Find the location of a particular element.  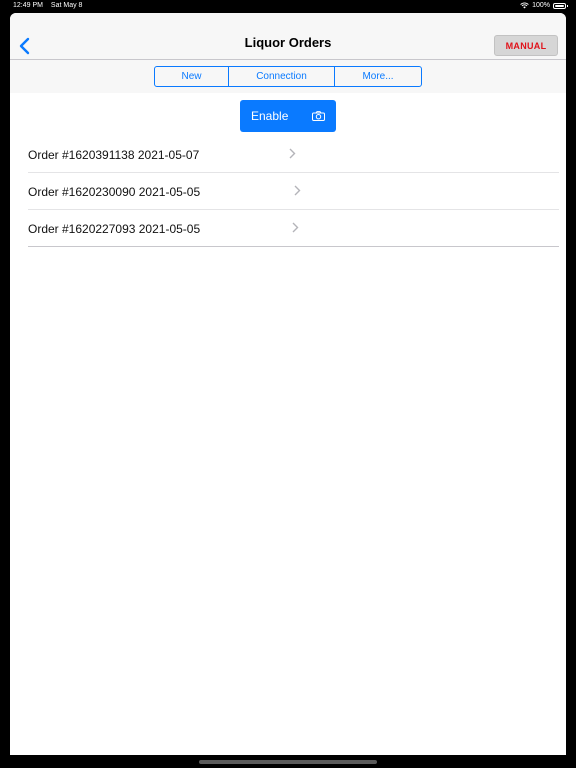

segment-new: New is located at coordinates (192, 76).